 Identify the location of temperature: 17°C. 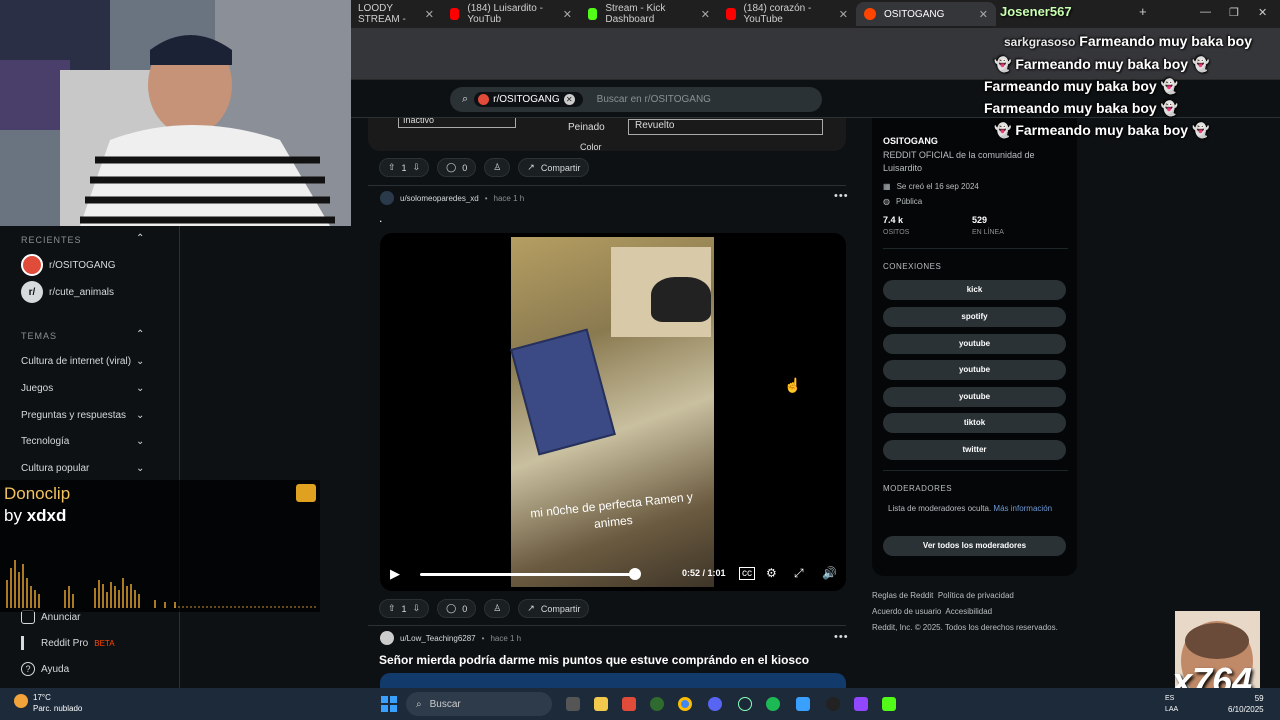
(42, 697).